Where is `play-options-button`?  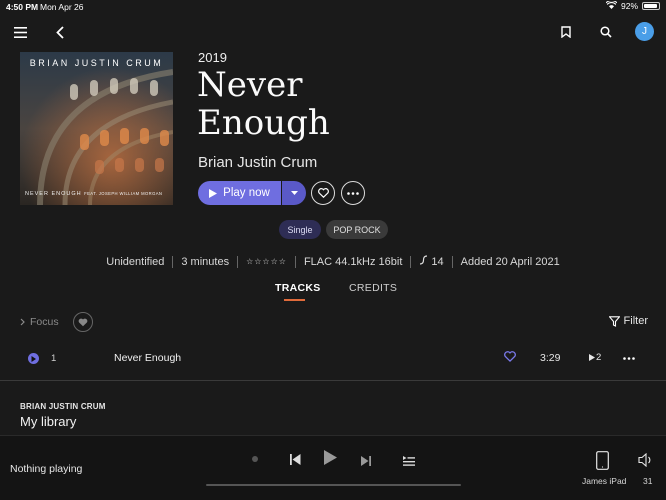 play-options-button is located at coordinates (294, 193).